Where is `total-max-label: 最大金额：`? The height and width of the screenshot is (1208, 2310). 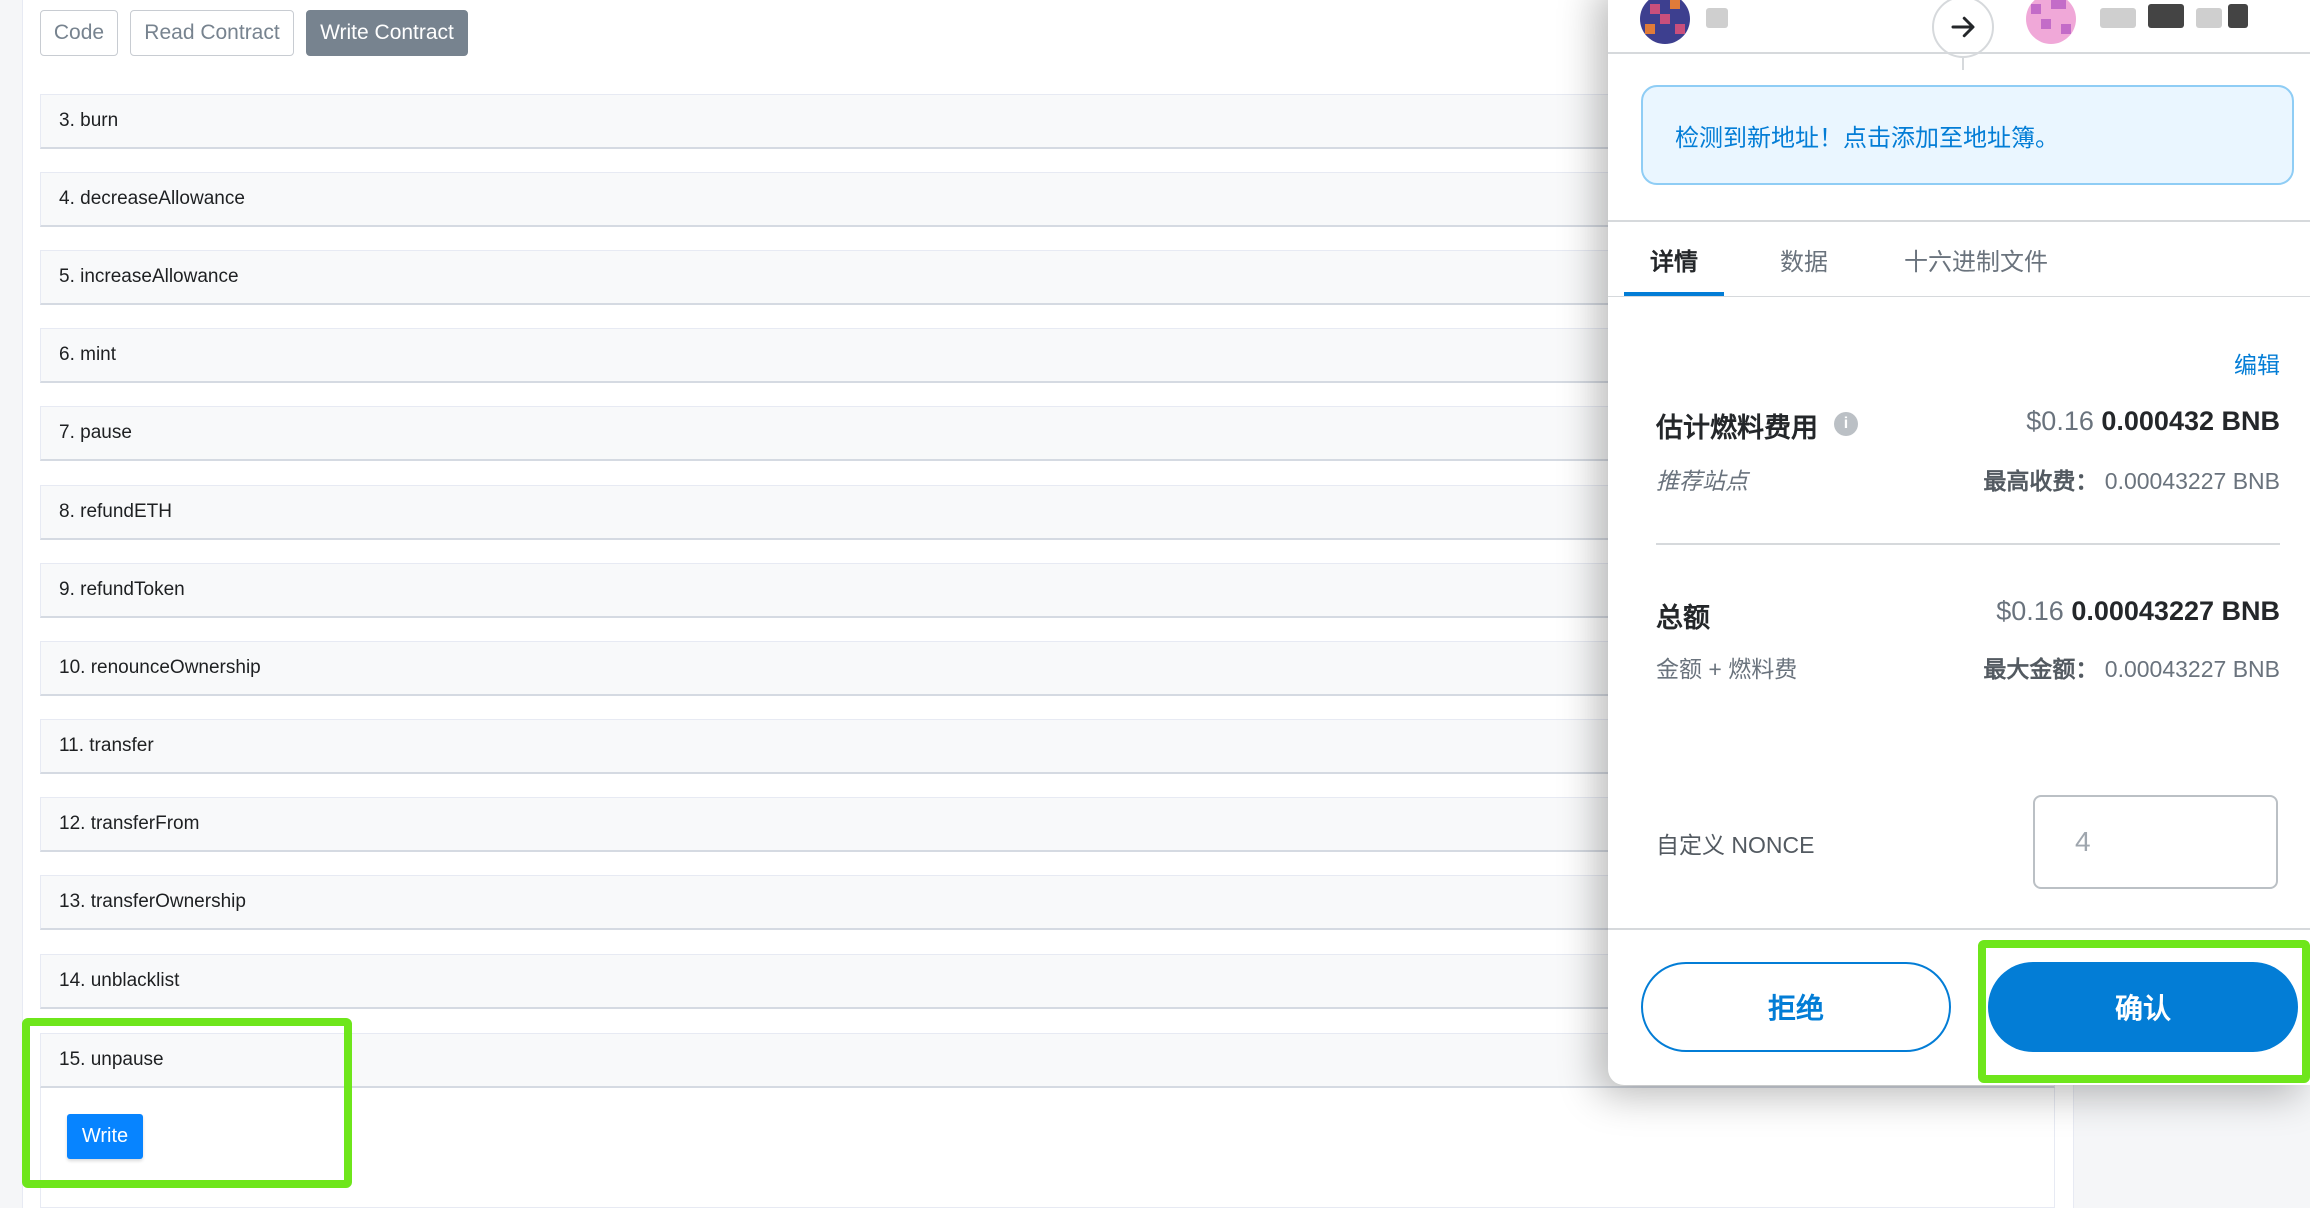
total-max-label: 最大金额： is located at coordinates (2041, 669).